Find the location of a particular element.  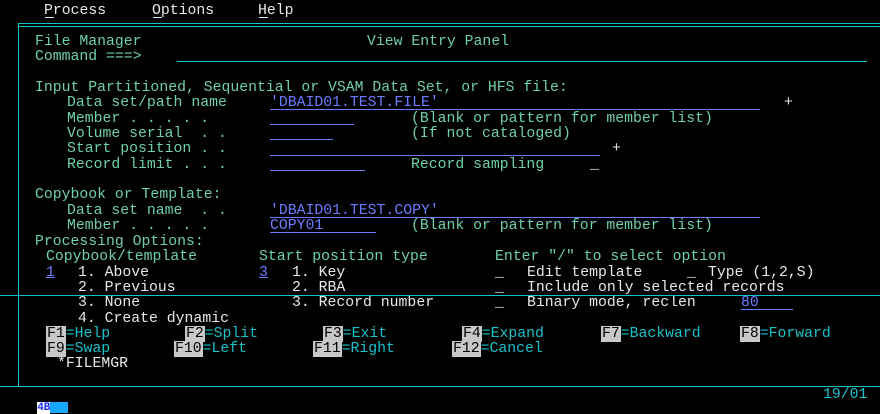

pf-key-f11: F11=Right is located at coordinates (354, 349).